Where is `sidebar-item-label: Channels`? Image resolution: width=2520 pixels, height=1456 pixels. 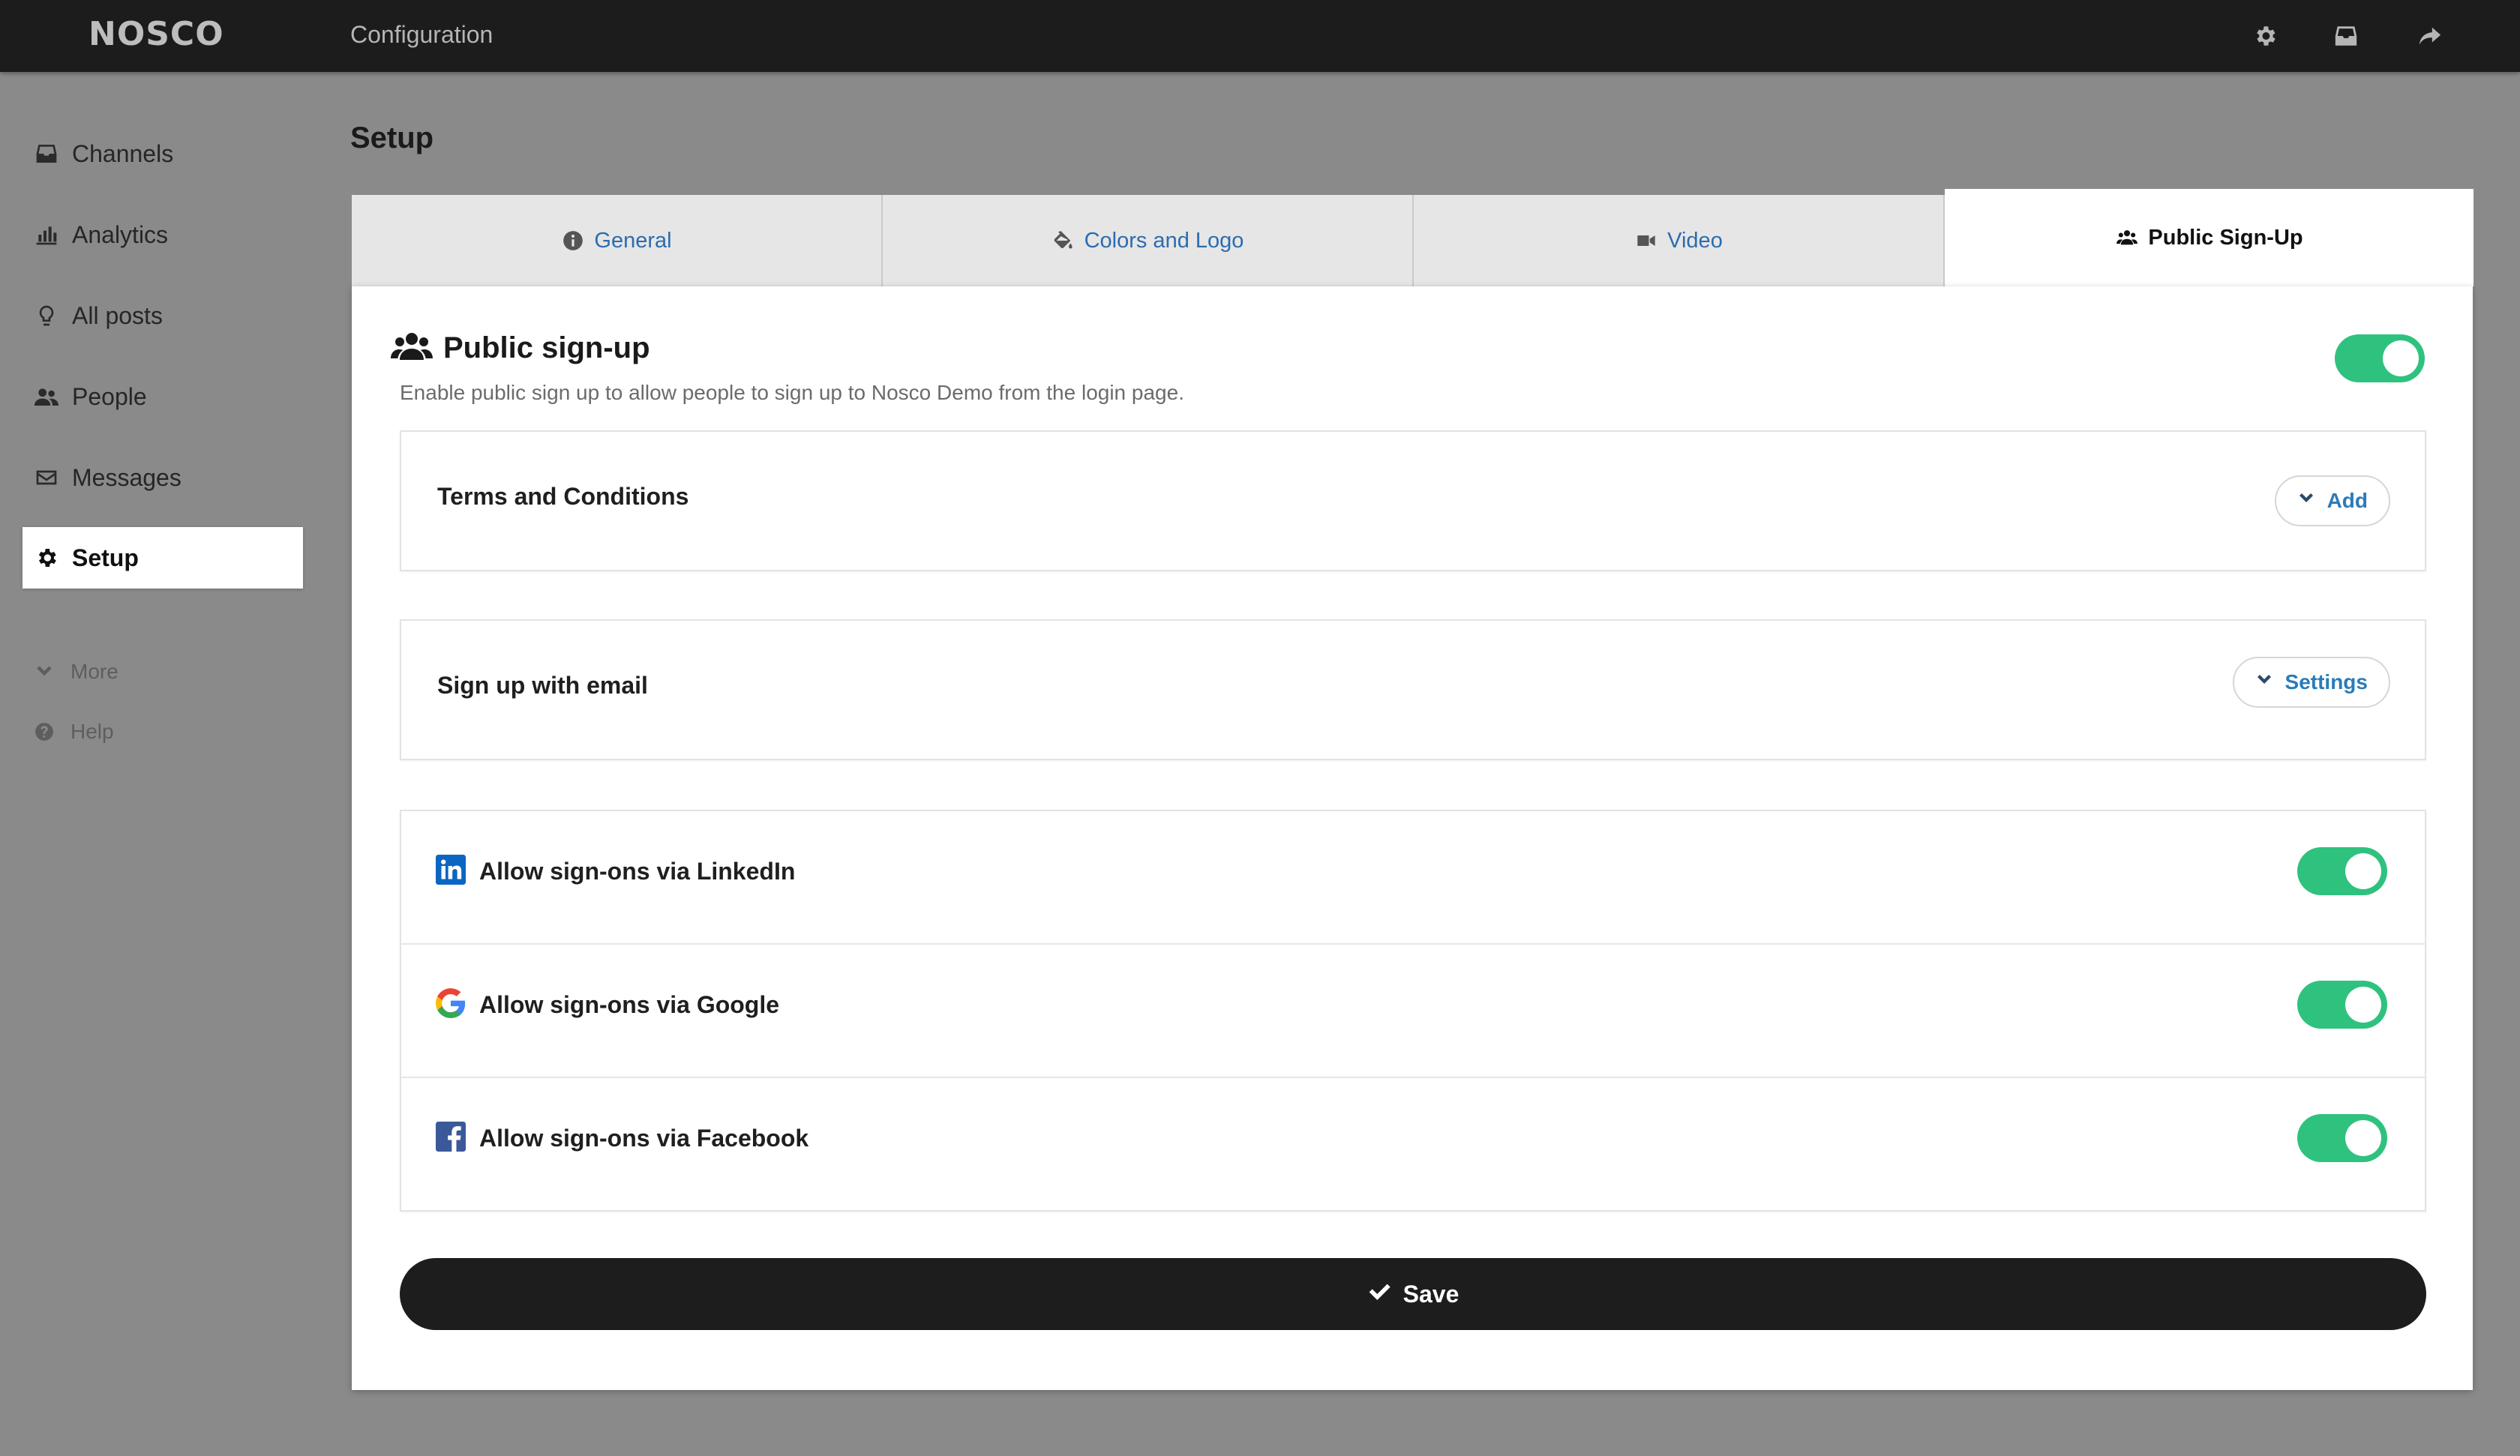
sidebar-item-label: Channels is located at coordinates (123, 153).